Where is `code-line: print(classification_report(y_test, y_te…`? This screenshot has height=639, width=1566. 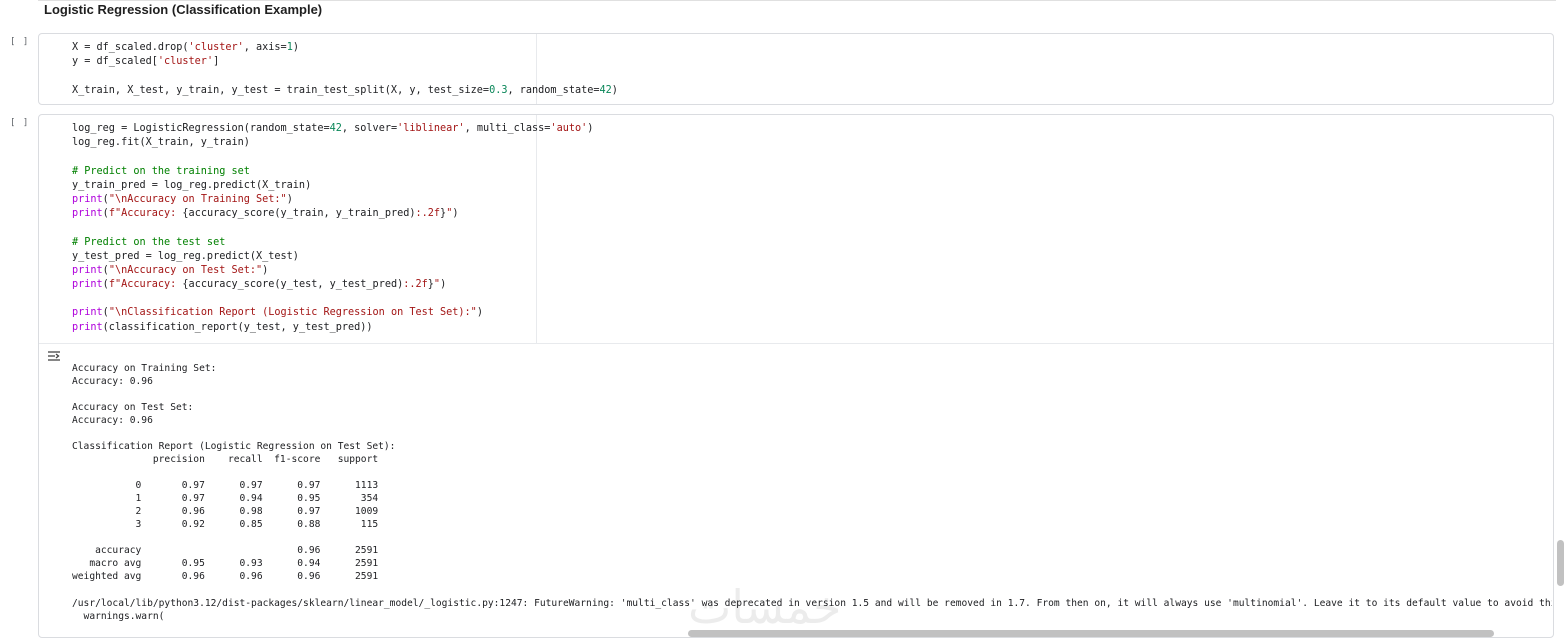
code-line: print(classification_report(y_test, y_te… is located at coordinates (332, 328).